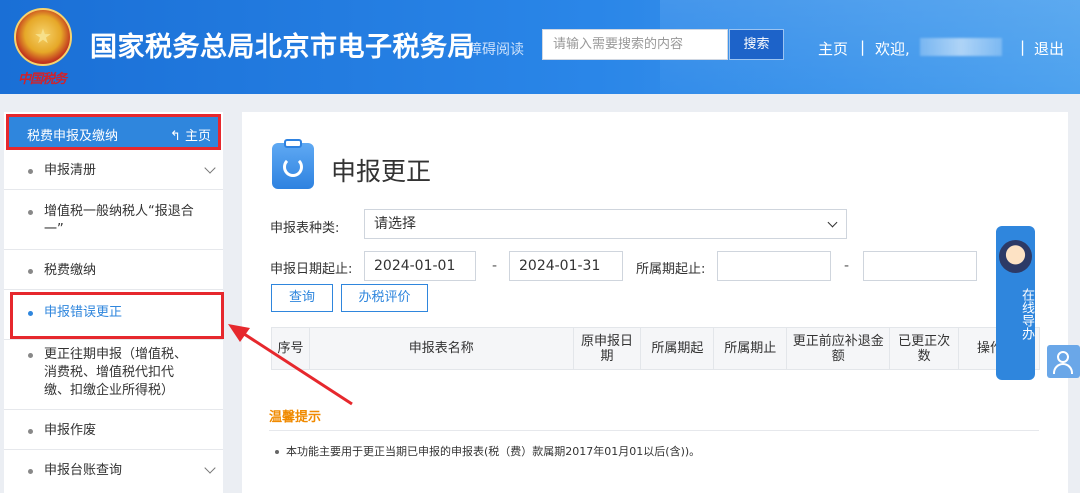 Image resolution: width=1080 pixels, height=493 pixels. I want to click on user-service-icon, so click(1063, 361).